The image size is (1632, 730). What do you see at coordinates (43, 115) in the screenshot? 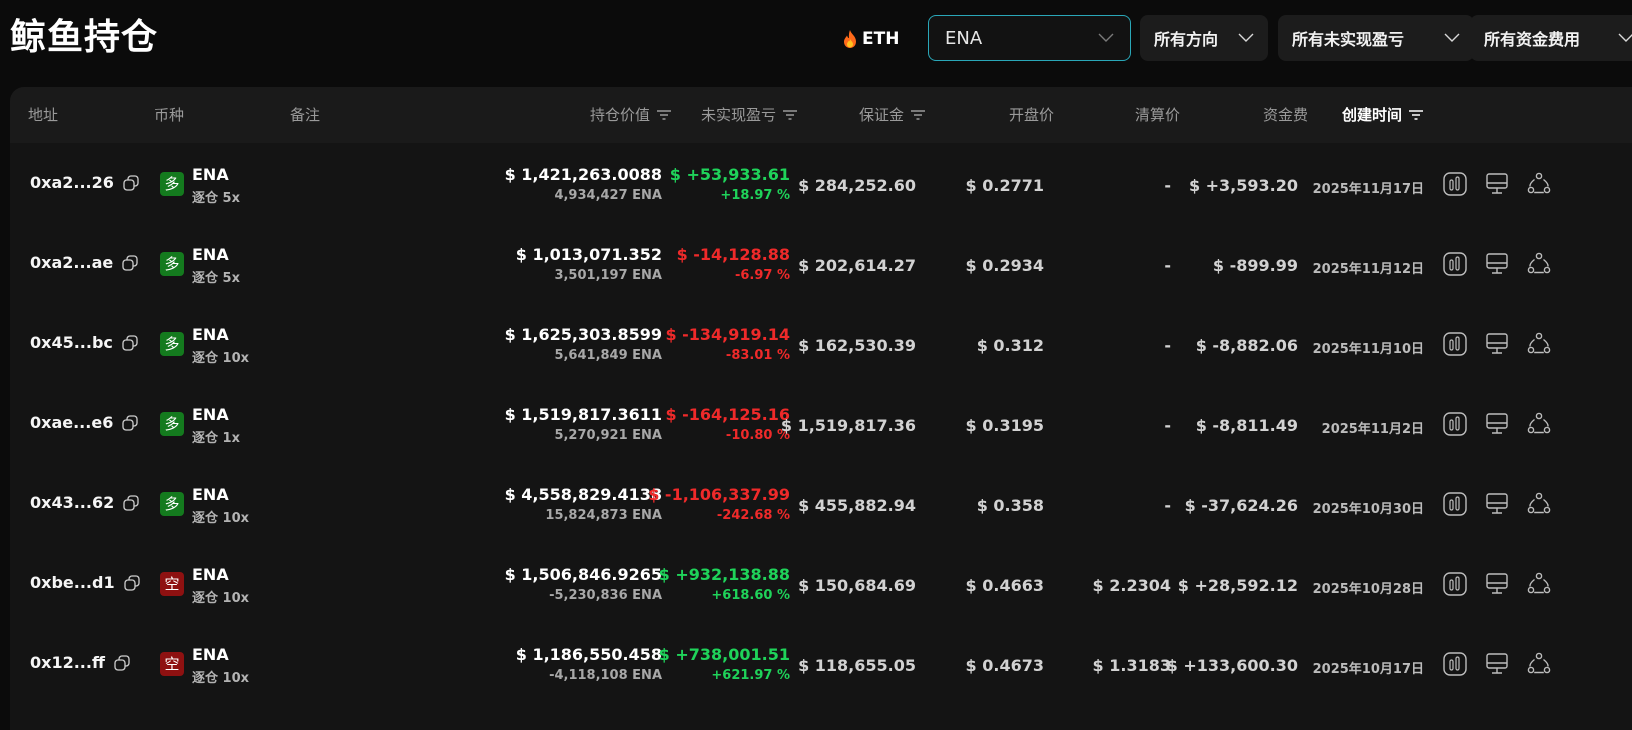
I see `col-address-label: 地址` at bounding box center [43, 115].